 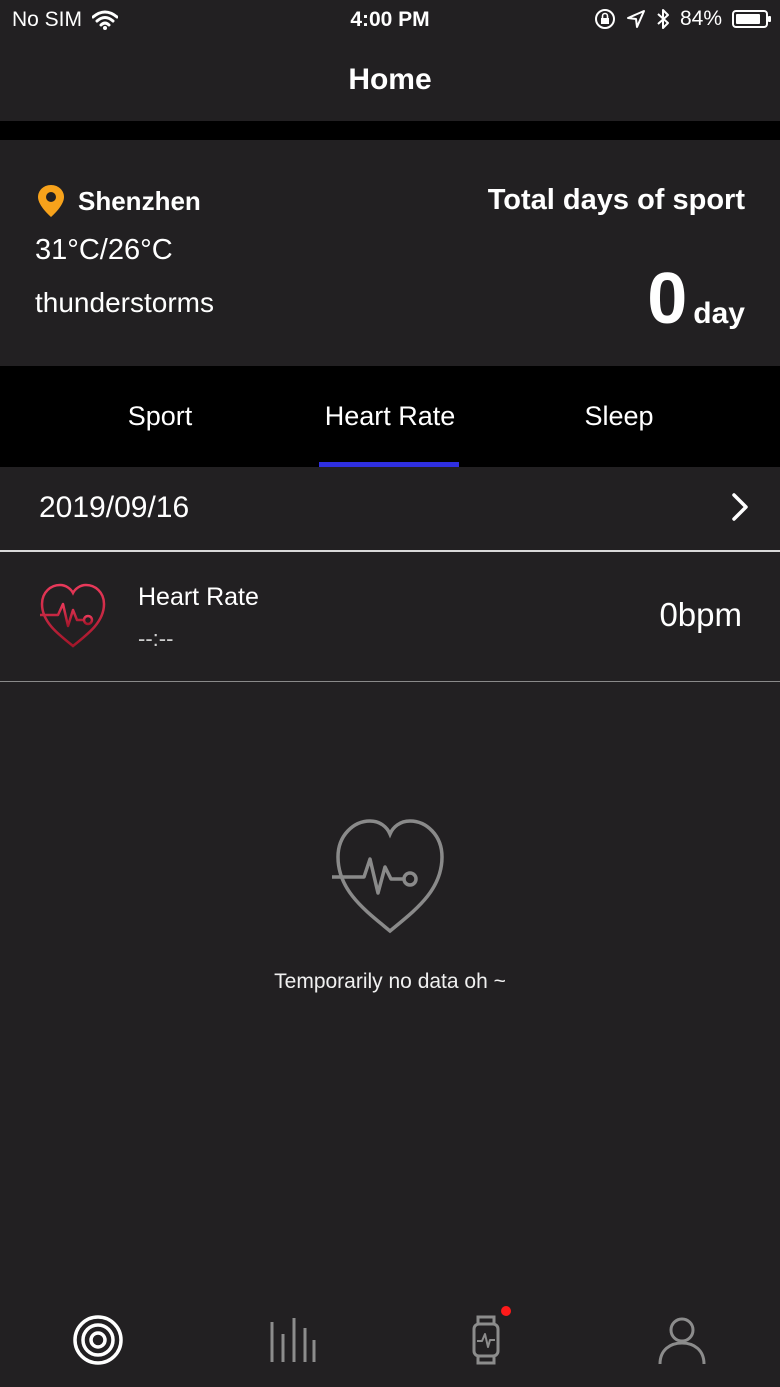 I want to click on sport-days-title: Total days of sport, so click(x=616, y=200).